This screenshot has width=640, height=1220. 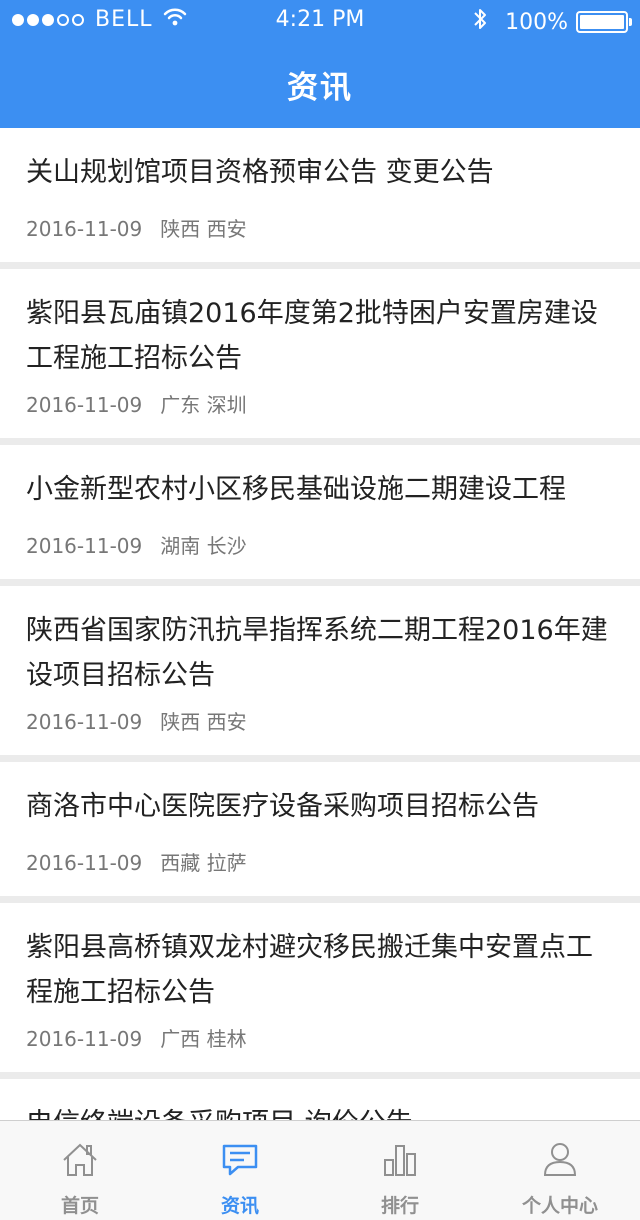 What do you see at coordinates (203, 405) in the screenshot?
I see `news-location: 广东 深圳` at bounding box center [203, 405].